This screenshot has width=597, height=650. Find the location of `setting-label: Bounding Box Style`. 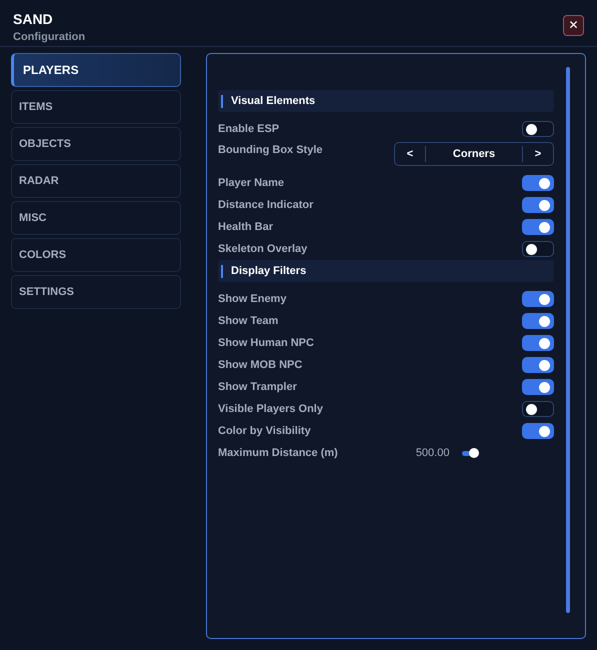

setting-label: Bounding Box Style is located at coordinates (270, 150).